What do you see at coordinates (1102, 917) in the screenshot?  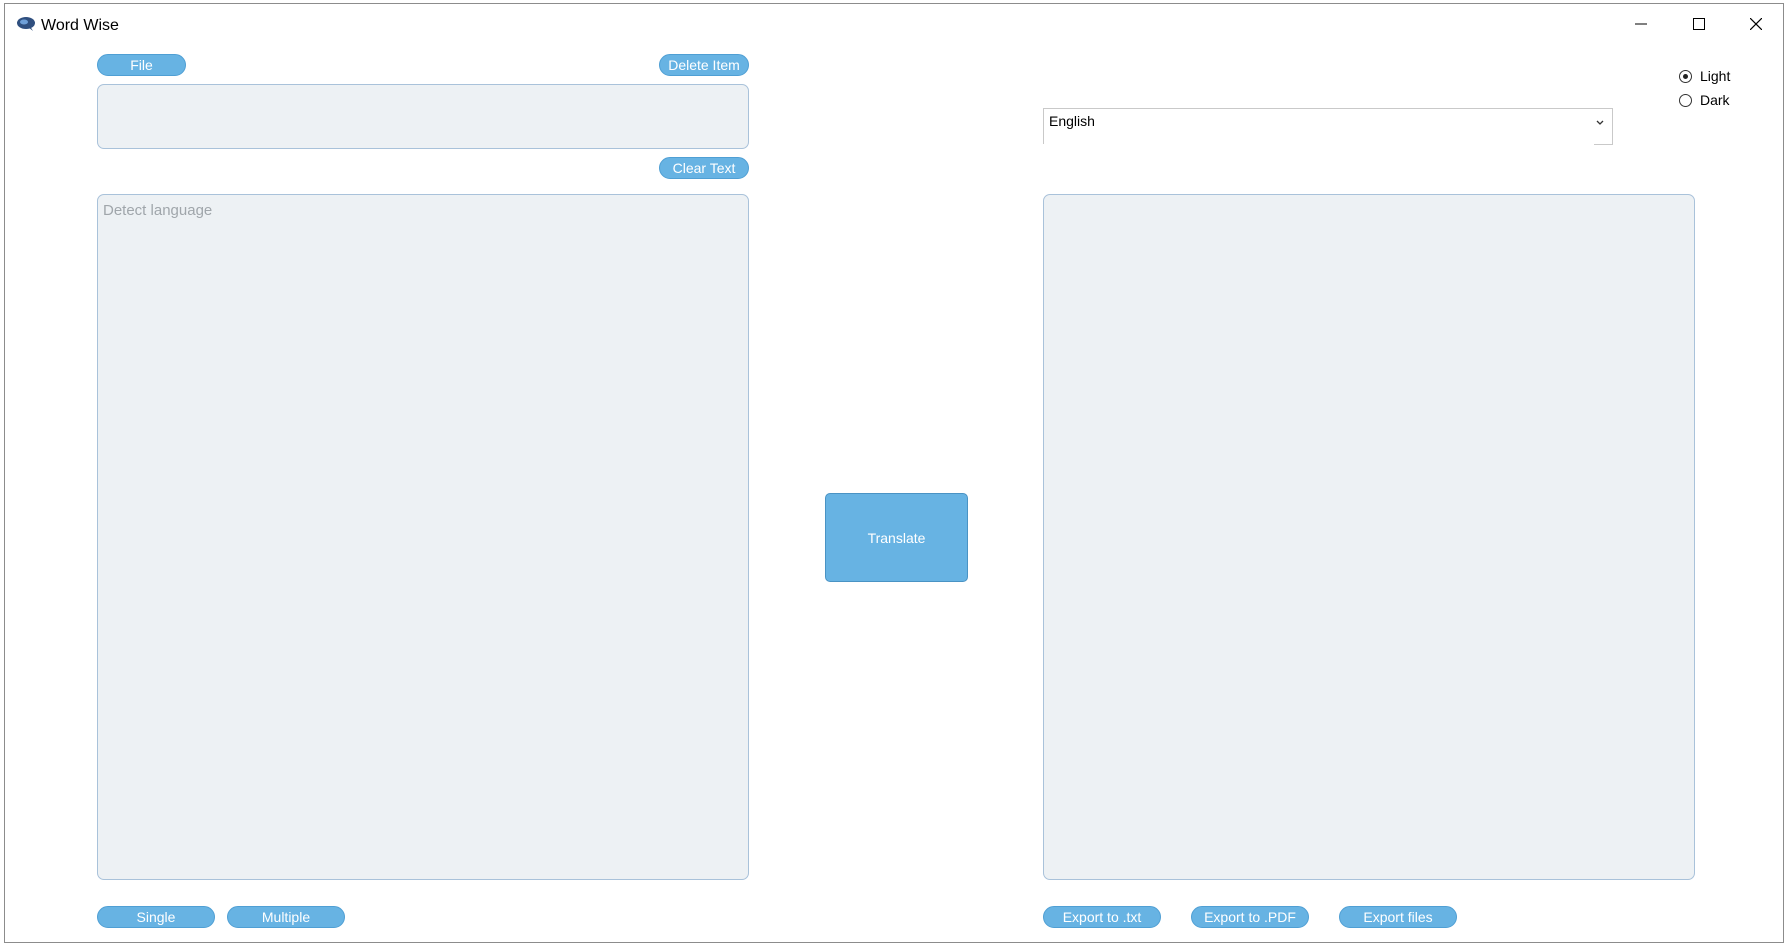 I see `export-txt-button: Export to .txt` at bounding box center [1102, 917].